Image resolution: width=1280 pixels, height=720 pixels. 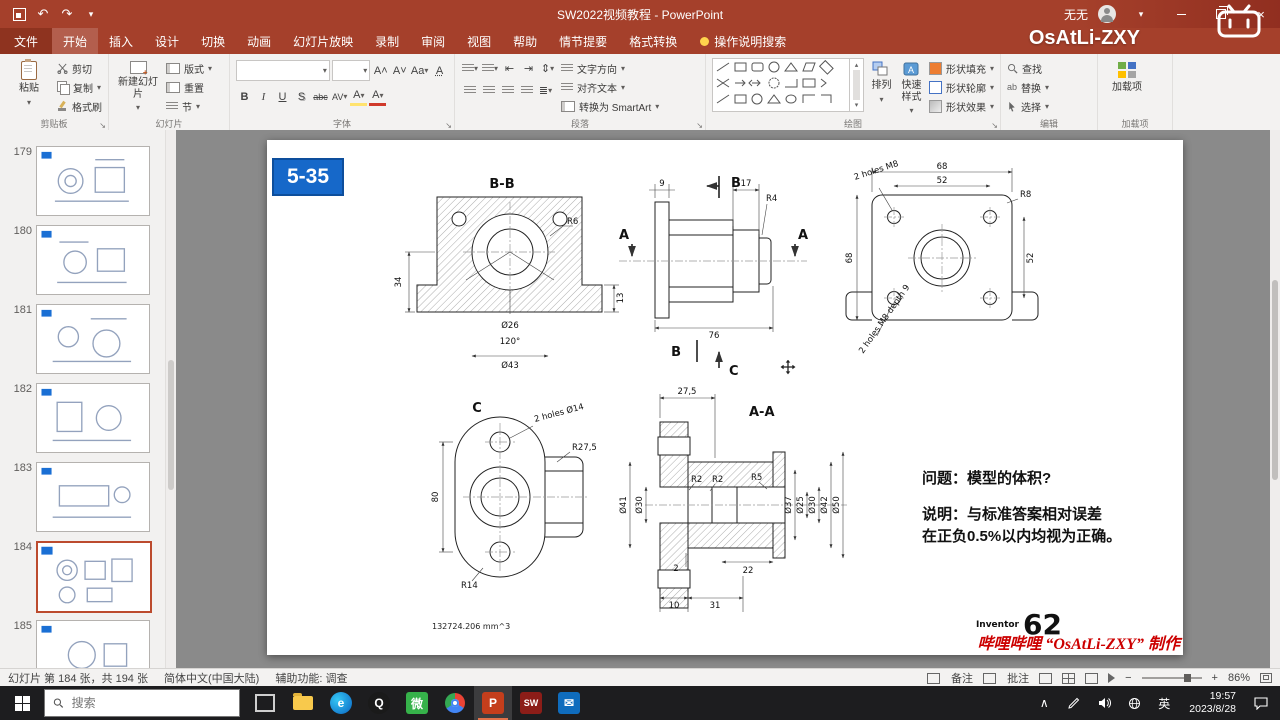 I want to click on tab-design: 设计, so click(x=167, y=41).